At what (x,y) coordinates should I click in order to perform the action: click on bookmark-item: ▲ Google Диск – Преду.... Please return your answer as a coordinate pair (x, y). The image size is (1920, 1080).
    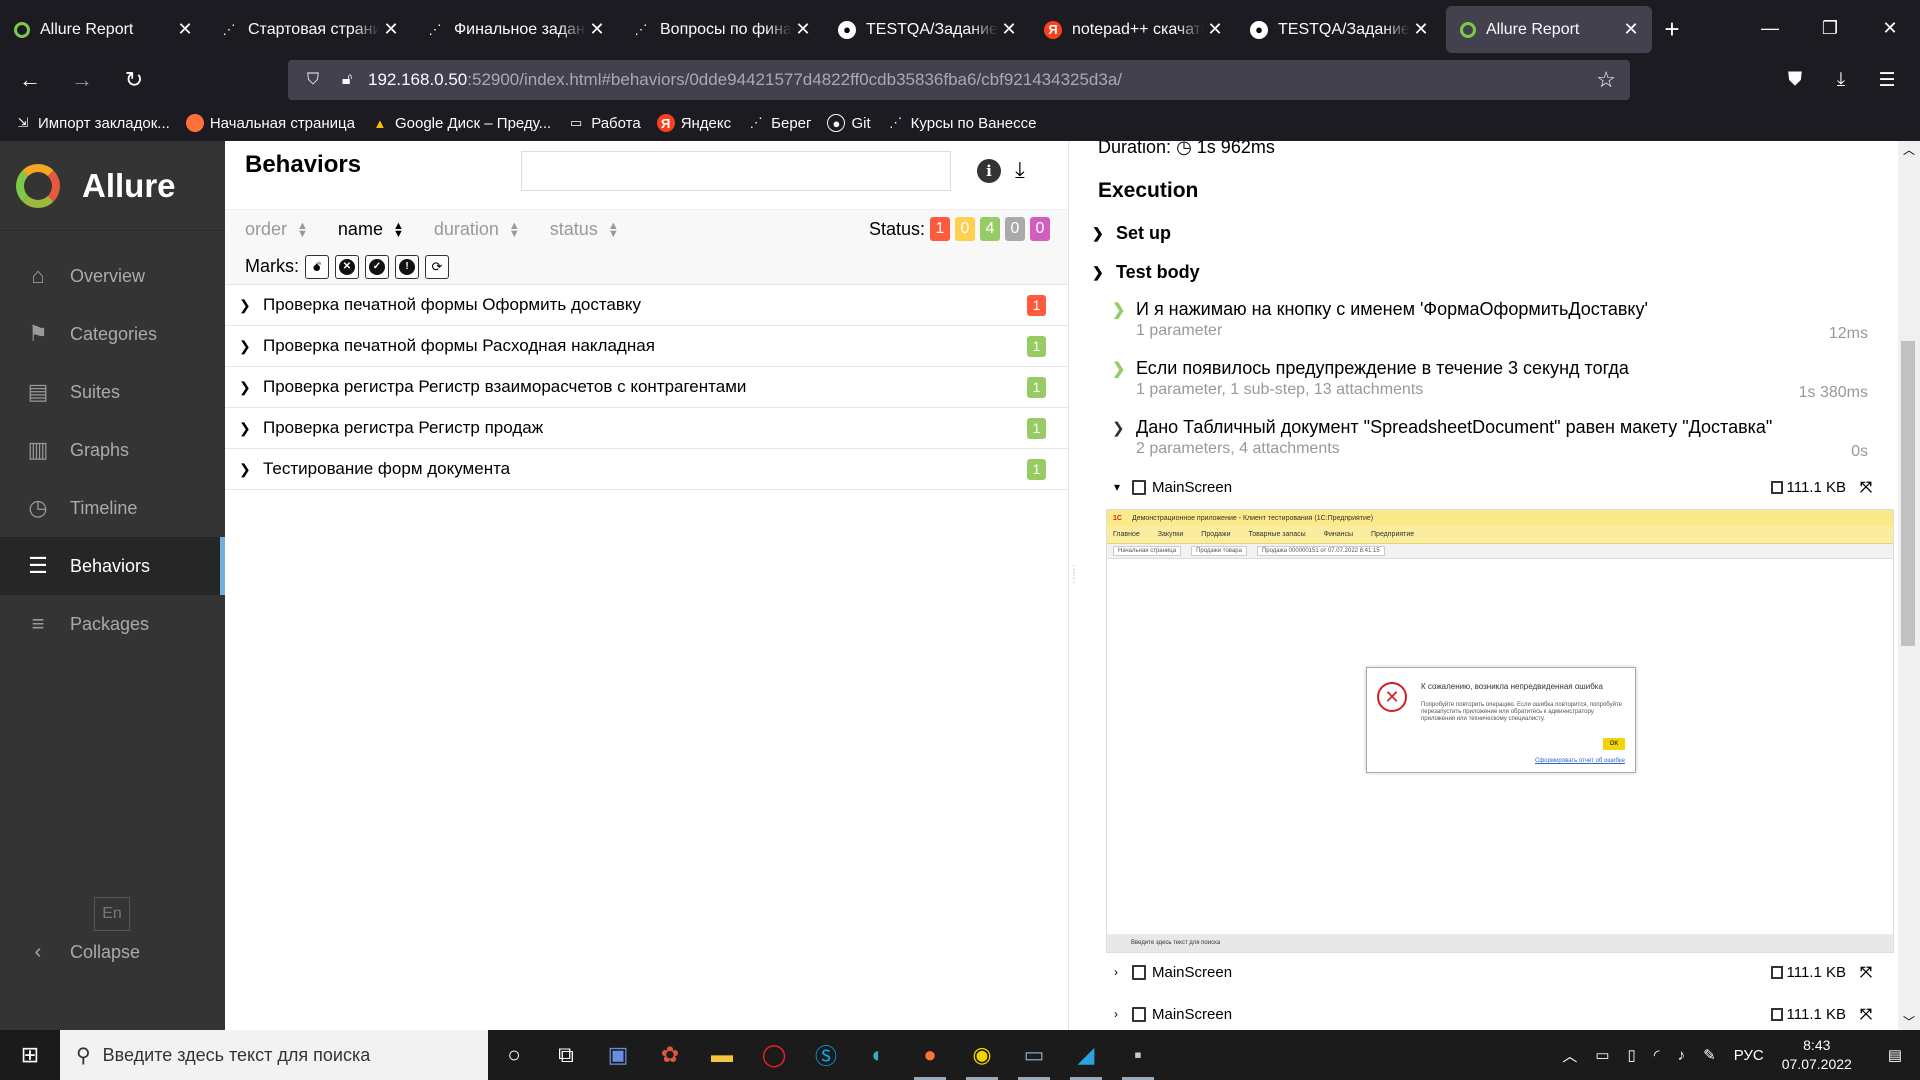
    Looking at the image, I should click on (461, 123).